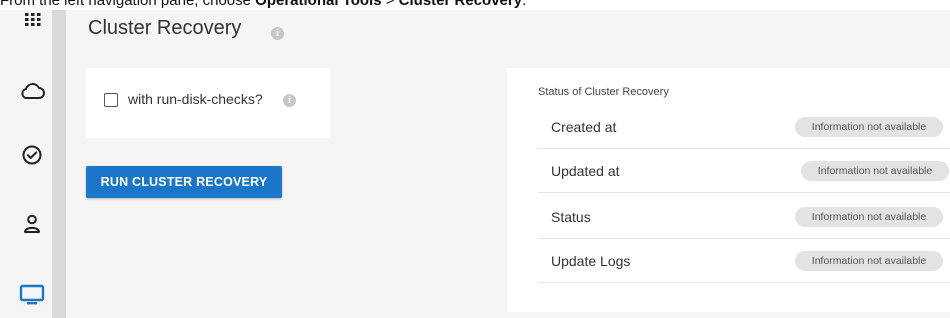 The width and height of the screenshot is (950, 318). Describe the element at coordinates (318, 4) in the screenshot. I see `caption-menu: Operational Tools` at that location.